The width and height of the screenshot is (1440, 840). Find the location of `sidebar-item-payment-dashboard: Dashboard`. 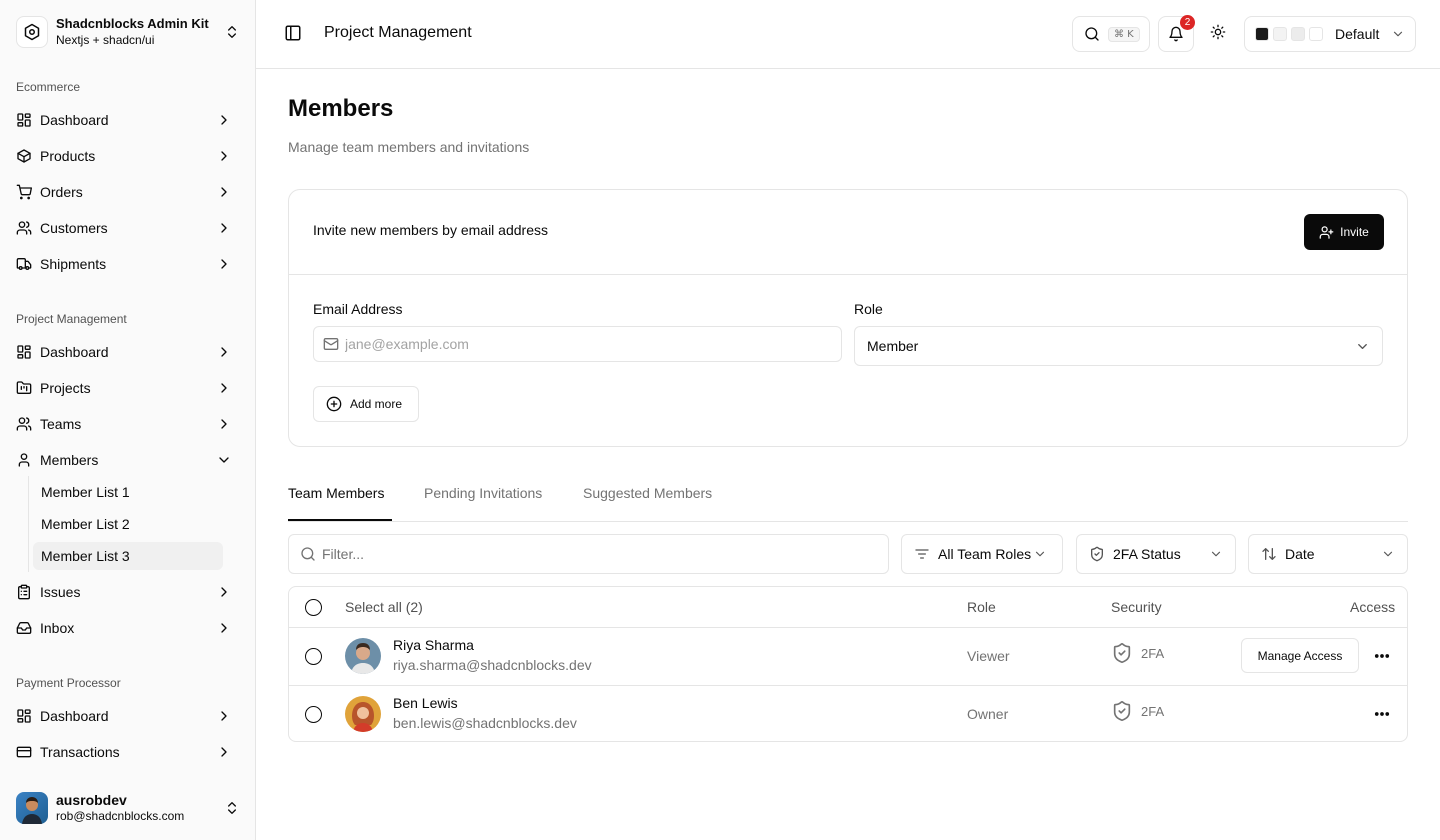

sidebar-item-payment-dashboard: Dashboard is located at coordinates (128, 716).